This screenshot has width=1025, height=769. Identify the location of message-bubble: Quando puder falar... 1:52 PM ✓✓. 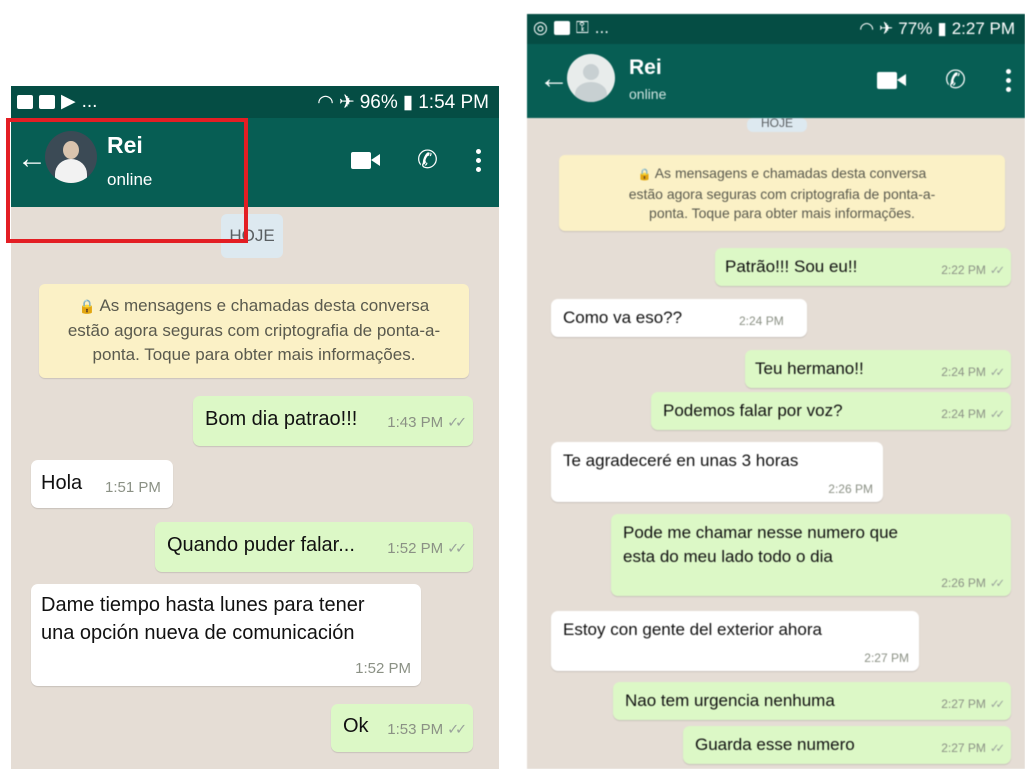
(314, 547).